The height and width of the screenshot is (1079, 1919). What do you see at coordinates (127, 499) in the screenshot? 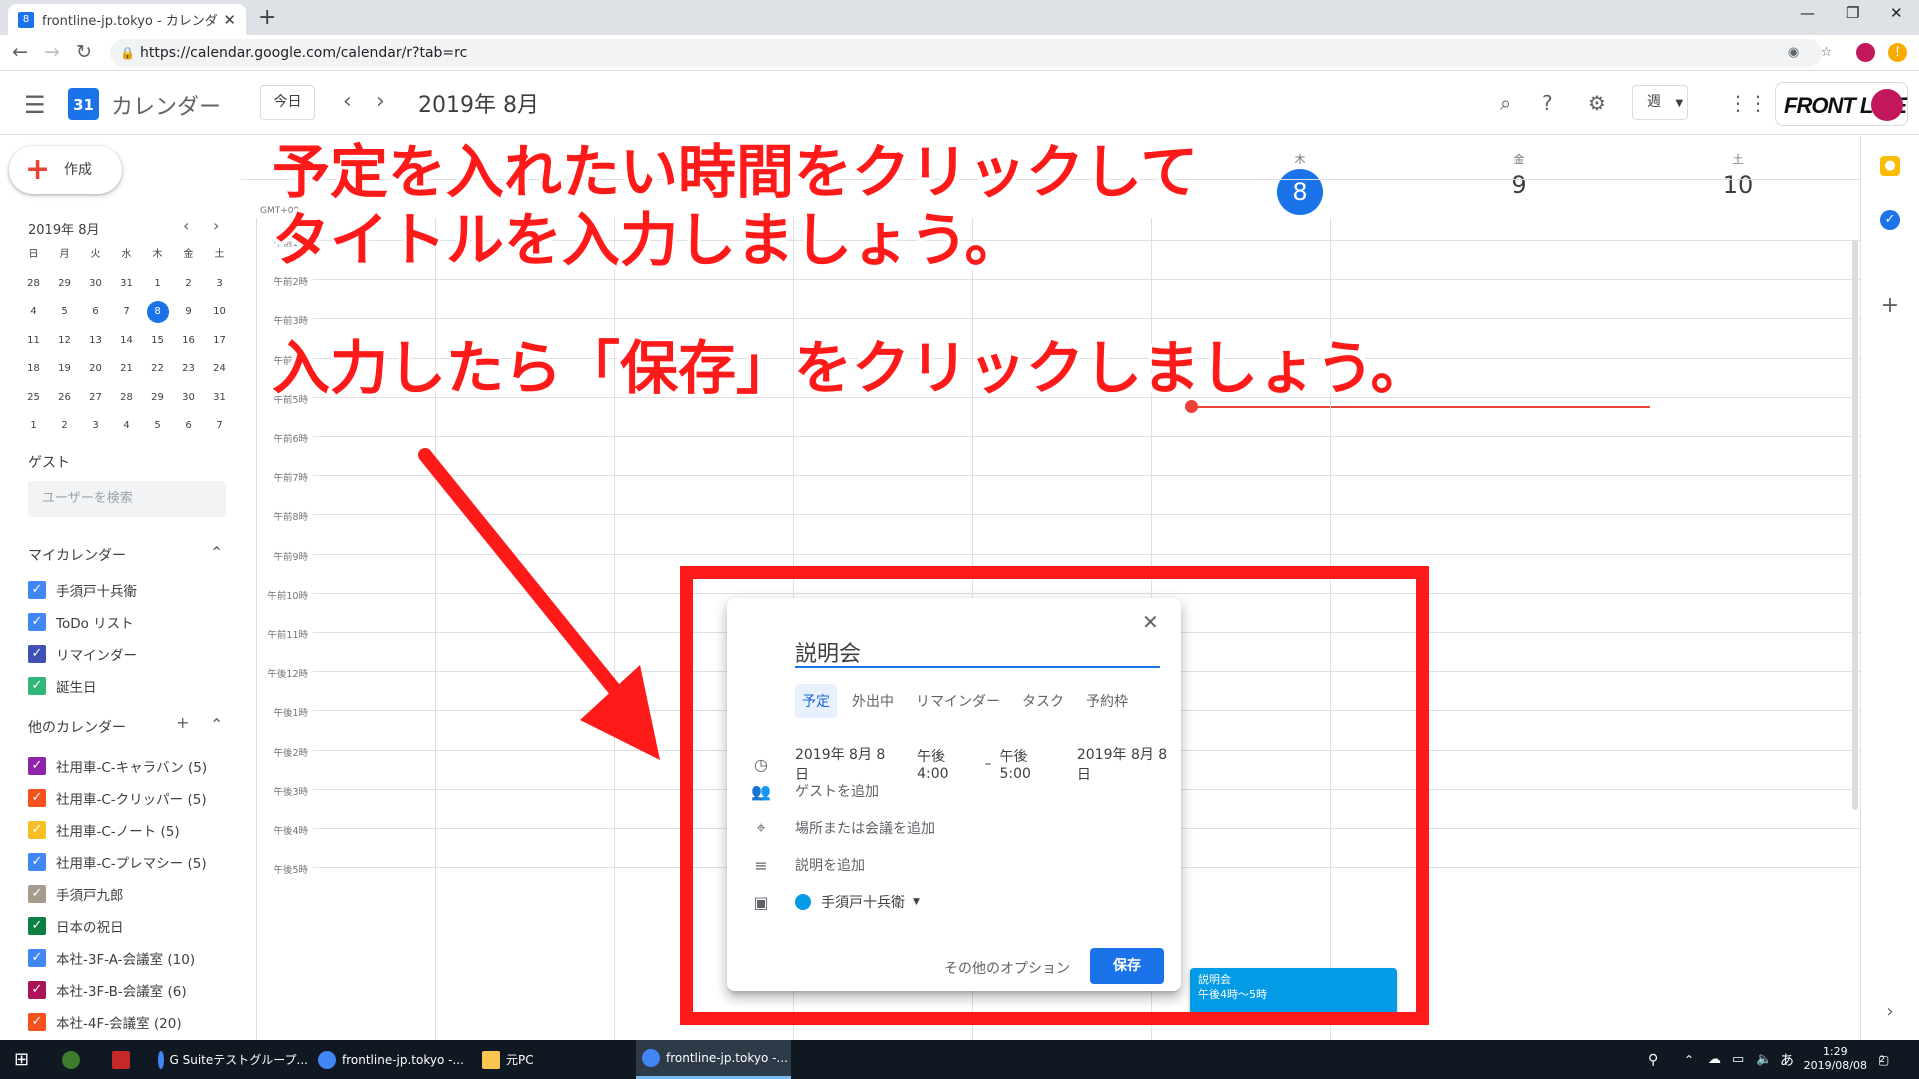
I see `guest-search-input: ユーザーを検索` at bounding box center [127, 499].